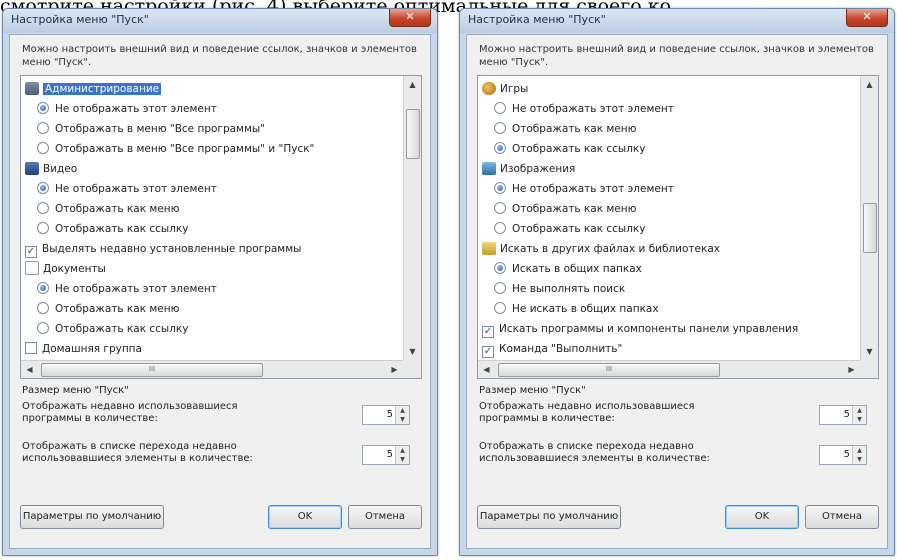  I want to click on list-group-header: Администрирование, so click(212, 89).